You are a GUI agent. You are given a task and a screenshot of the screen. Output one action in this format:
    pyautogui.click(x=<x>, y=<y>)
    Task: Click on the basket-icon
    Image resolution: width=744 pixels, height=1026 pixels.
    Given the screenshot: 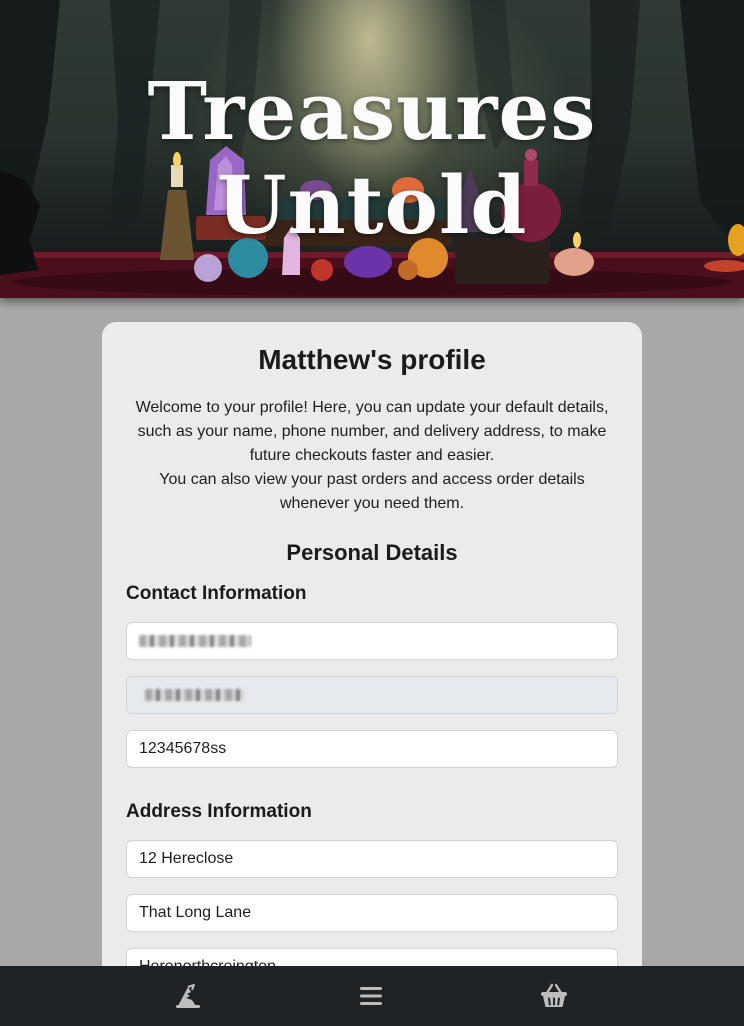 What is the action you would take?
    pyautogui.click(x=554, y=995)
    